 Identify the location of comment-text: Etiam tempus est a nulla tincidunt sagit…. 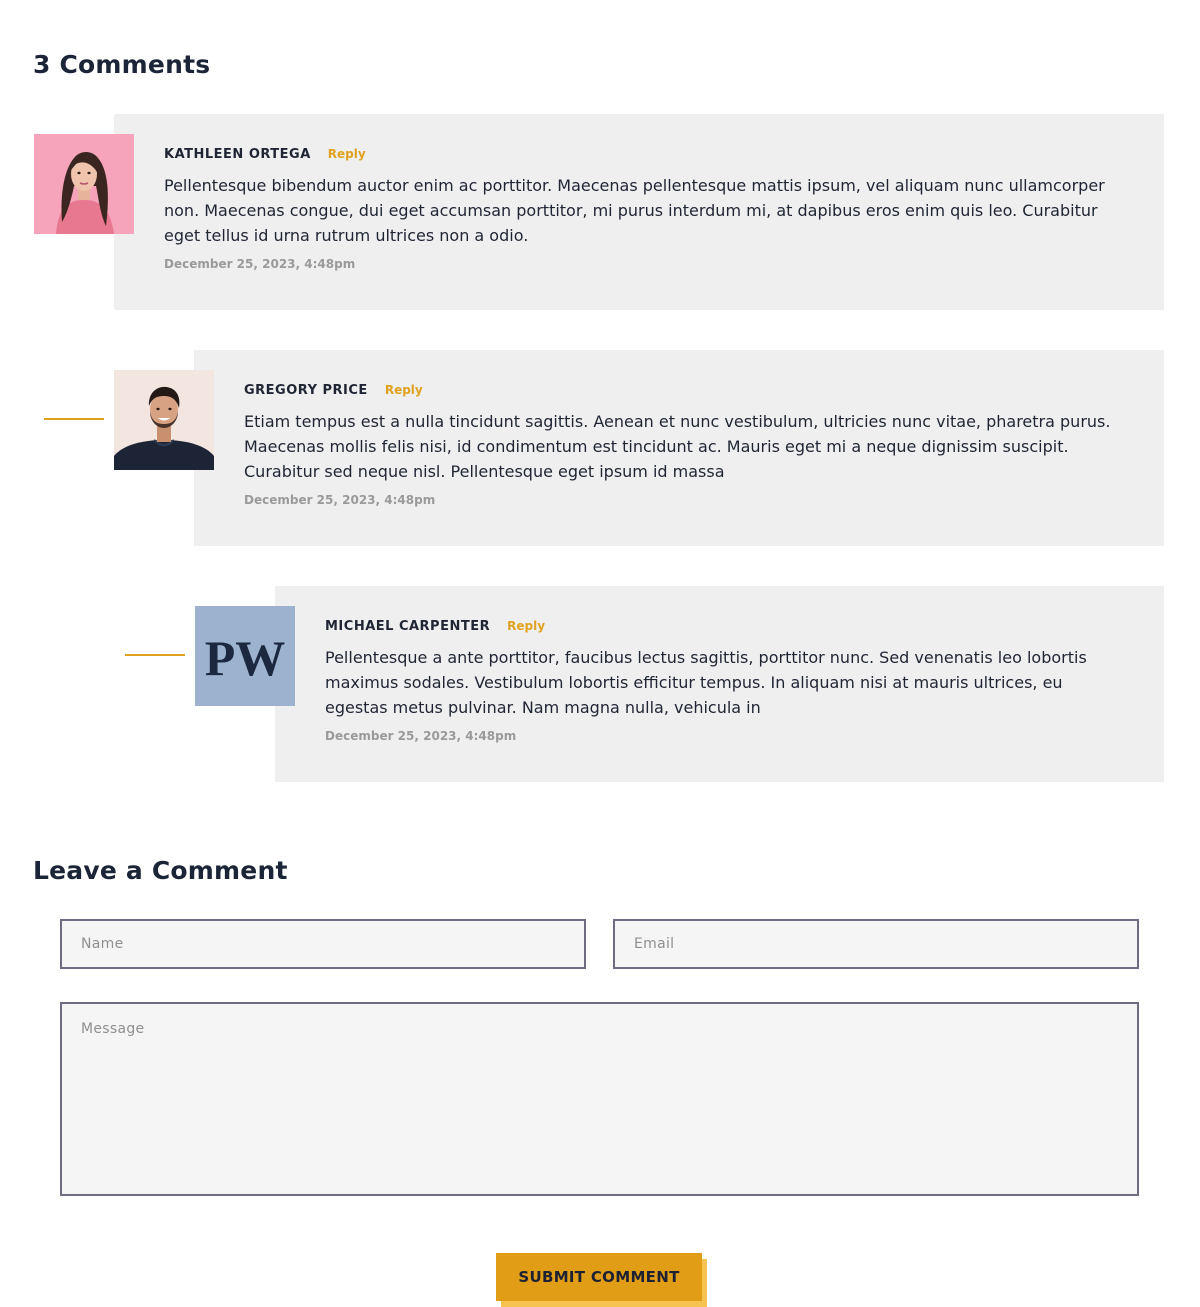
(677, 446).